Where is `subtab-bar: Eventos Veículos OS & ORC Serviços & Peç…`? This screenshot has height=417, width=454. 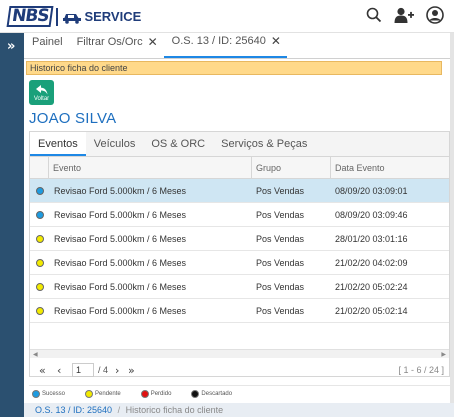
subtab-bar: Eventos Veículos OS & ORC Serviços & Peç… is located at coordinates (239, 144).